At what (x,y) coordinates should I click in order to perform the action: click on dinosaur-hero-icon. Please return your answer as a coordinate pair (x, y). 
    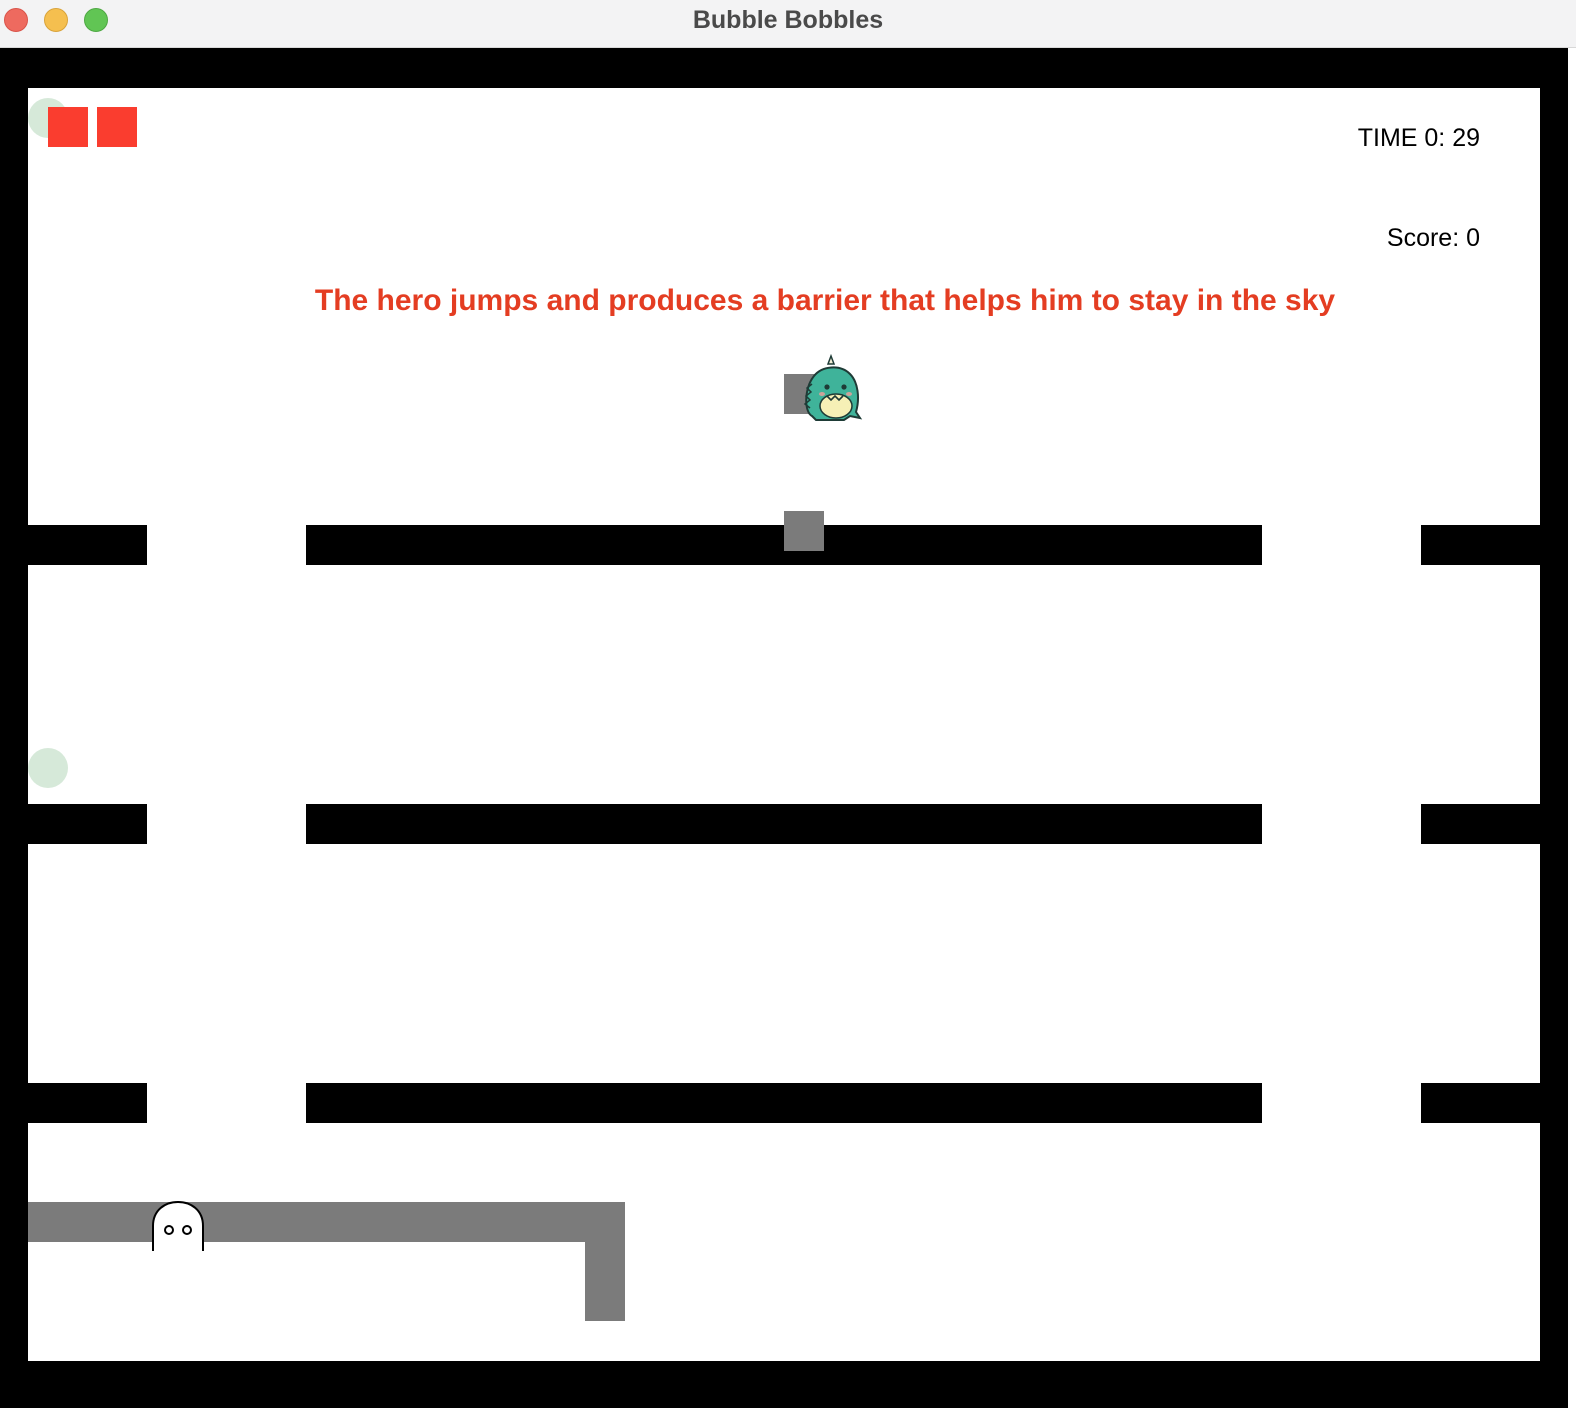
    Looking at the image, I should click on (833, 387).